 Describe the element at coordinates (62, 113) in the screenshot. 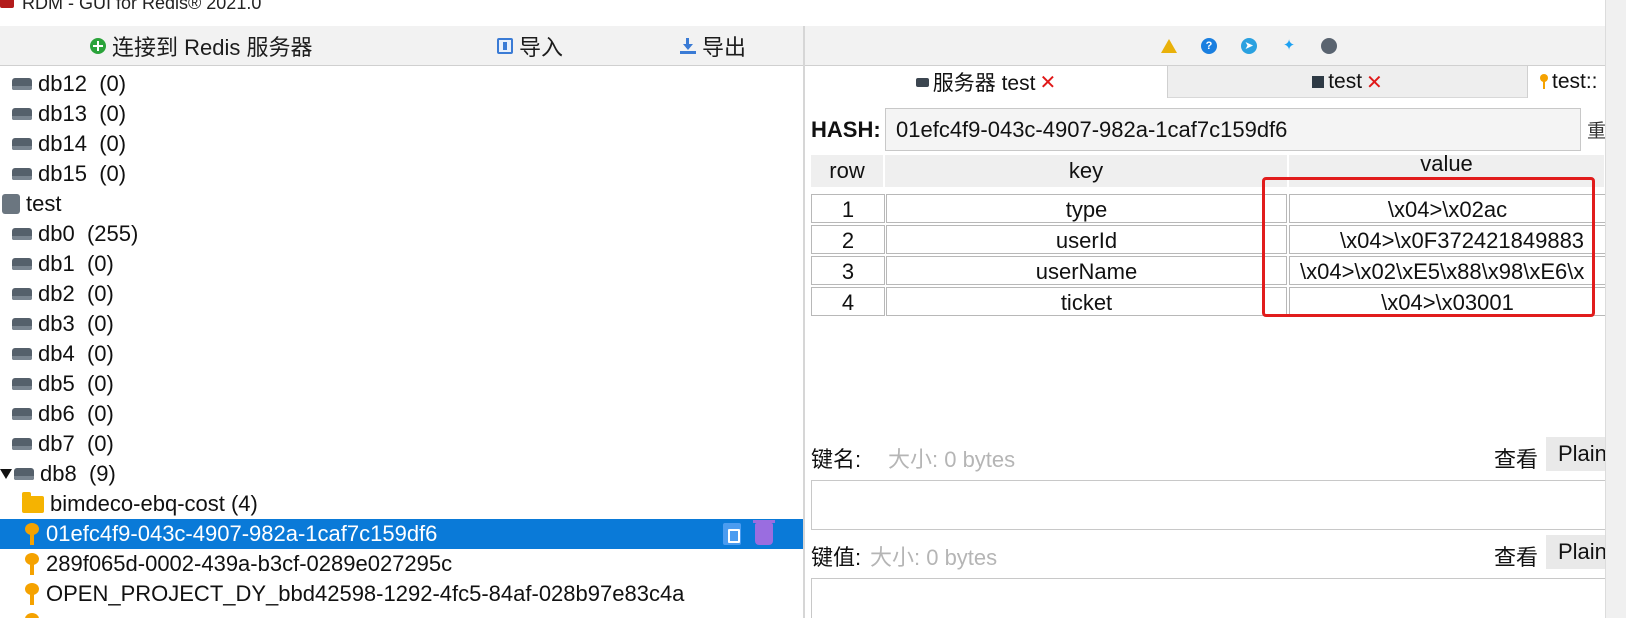

I see `db-name: db13` at that location.